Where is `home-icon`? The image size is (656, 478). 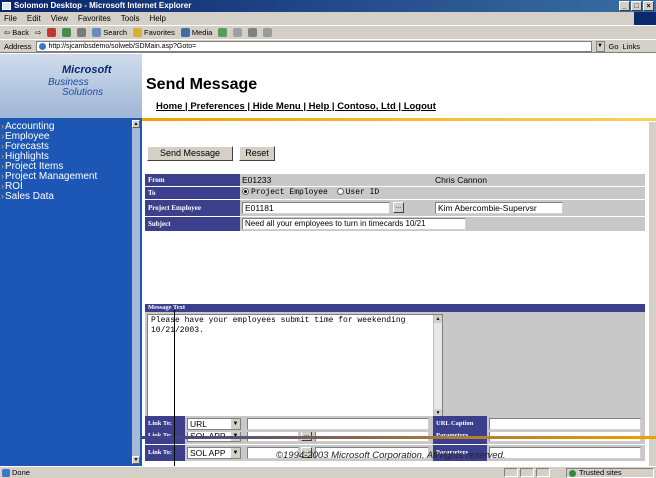
home-icon is located at coordinates (82, 32).